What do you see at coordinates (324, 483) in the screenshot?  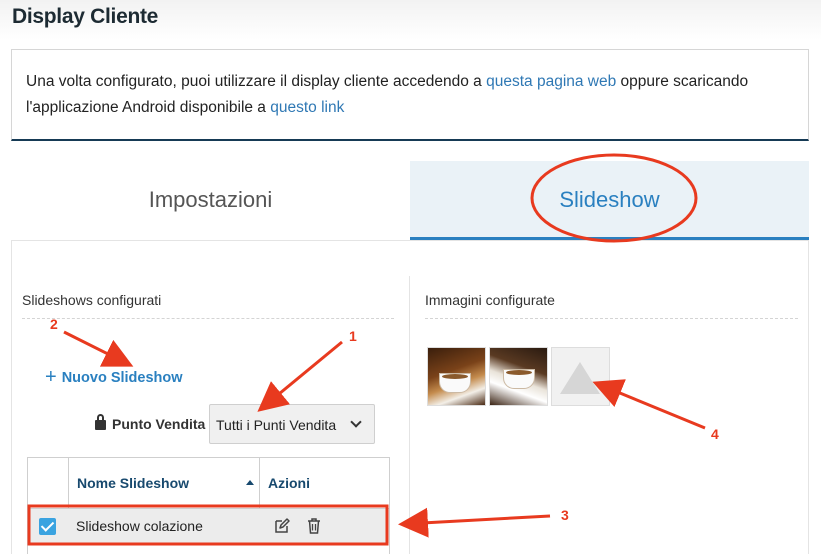 I see `actions-column-header: Azioni` at bounding box center [324, 483].